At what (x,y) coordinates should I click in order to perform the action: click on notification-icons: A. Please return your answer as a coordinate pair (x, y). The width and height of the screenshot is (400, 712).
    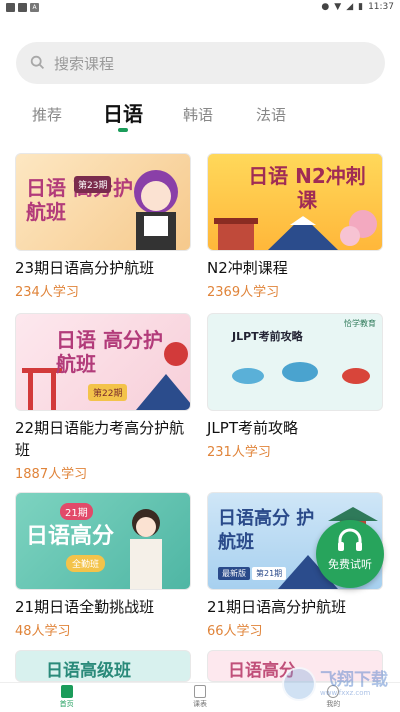
    Looking at the image, I should click on (22, 7).